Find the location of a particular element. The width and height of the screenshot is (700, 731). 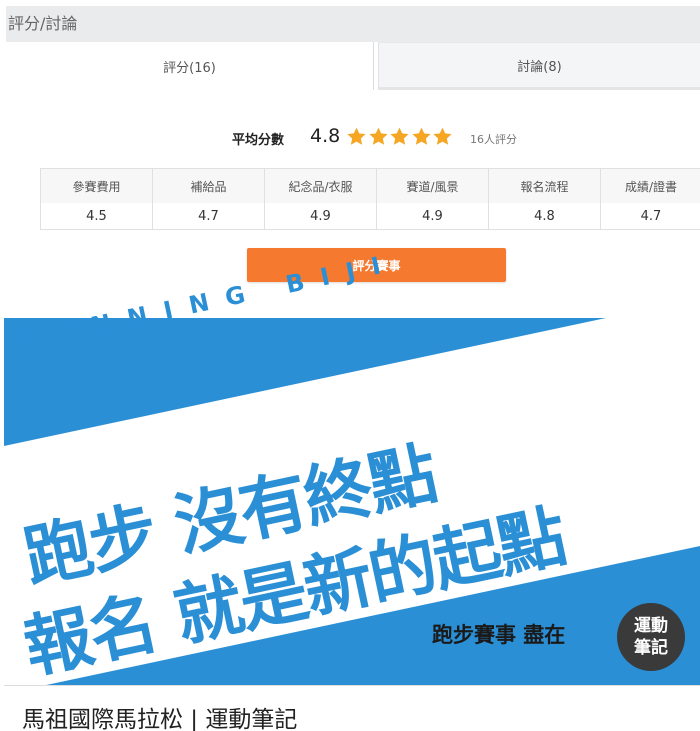

tab-discussion: 討論(8) is located at coordinates (539, 66).